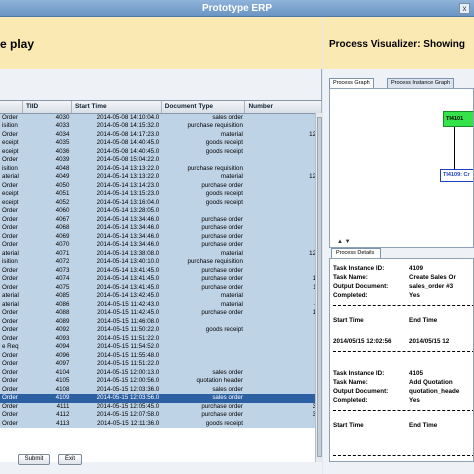 This screenshot has height=474, width=474. What do you see at coordinates (116, 415) in the screenshot?
I see `cell-start-time: 2014-05-15 12:07:58.0` at bounding box center [116, 415].